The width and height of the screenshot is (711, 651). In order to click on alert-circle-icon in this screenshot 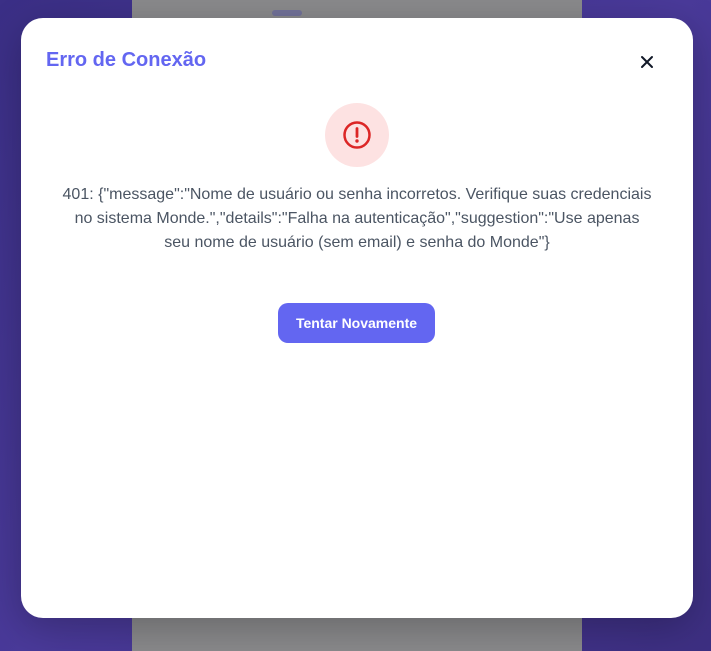, I will do `click(357, 135)`.